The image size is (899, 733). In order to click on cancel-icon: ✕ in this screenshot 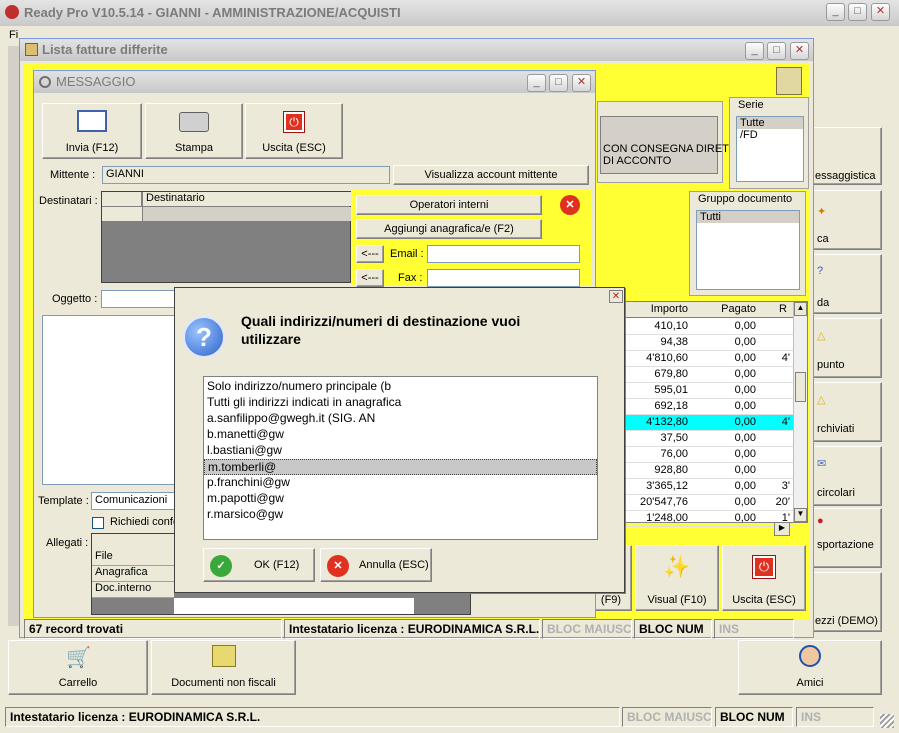, I will do `click(338, 566)`.